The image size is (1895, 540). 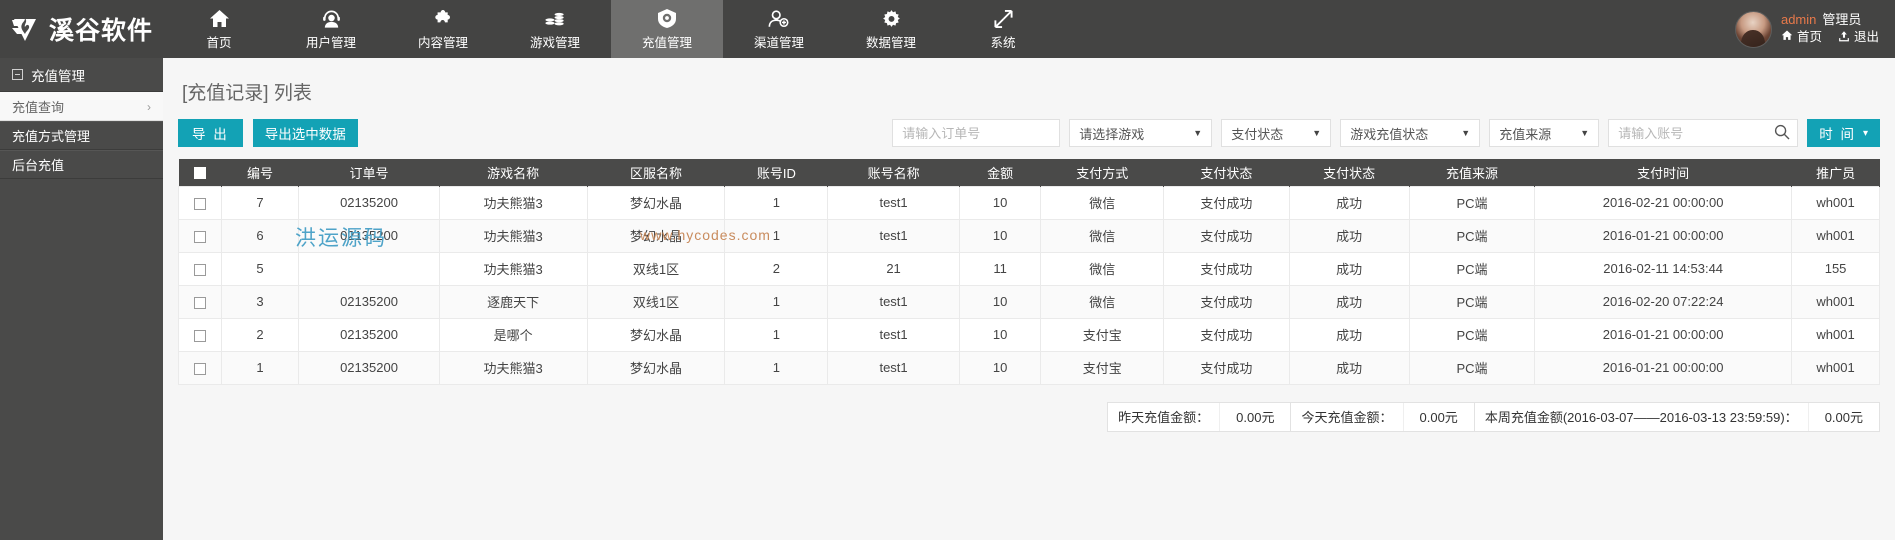 I want to click on col-pay-method: 支付方式, so click(x=1102, y=172).